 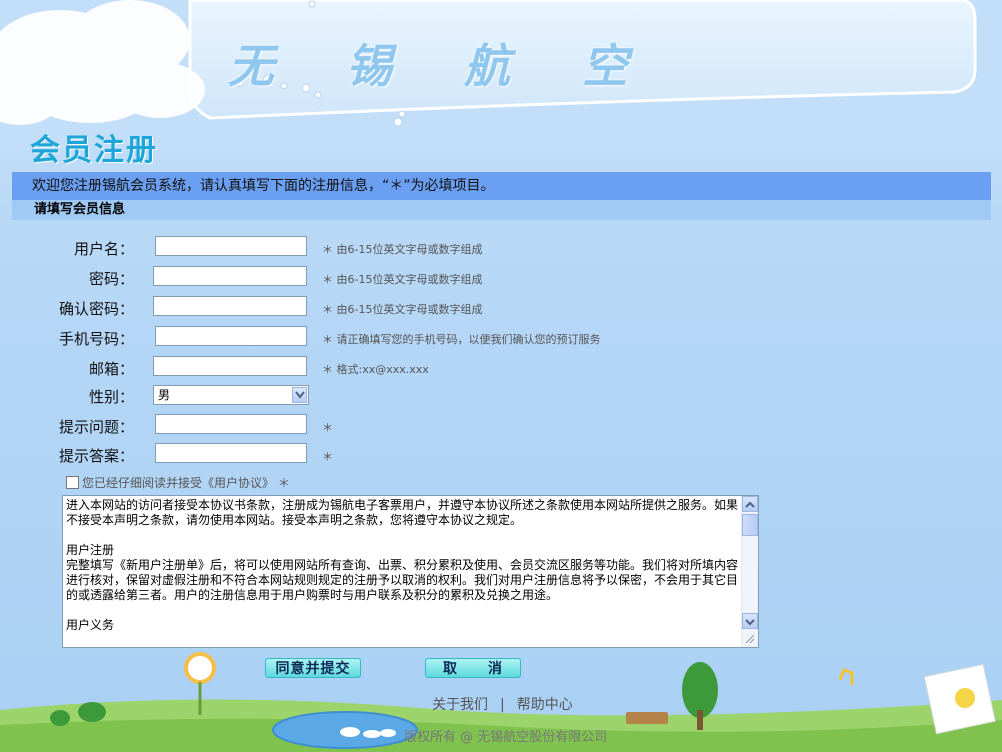 I want to click on scroll-down-button, so click(x=750, y=621).